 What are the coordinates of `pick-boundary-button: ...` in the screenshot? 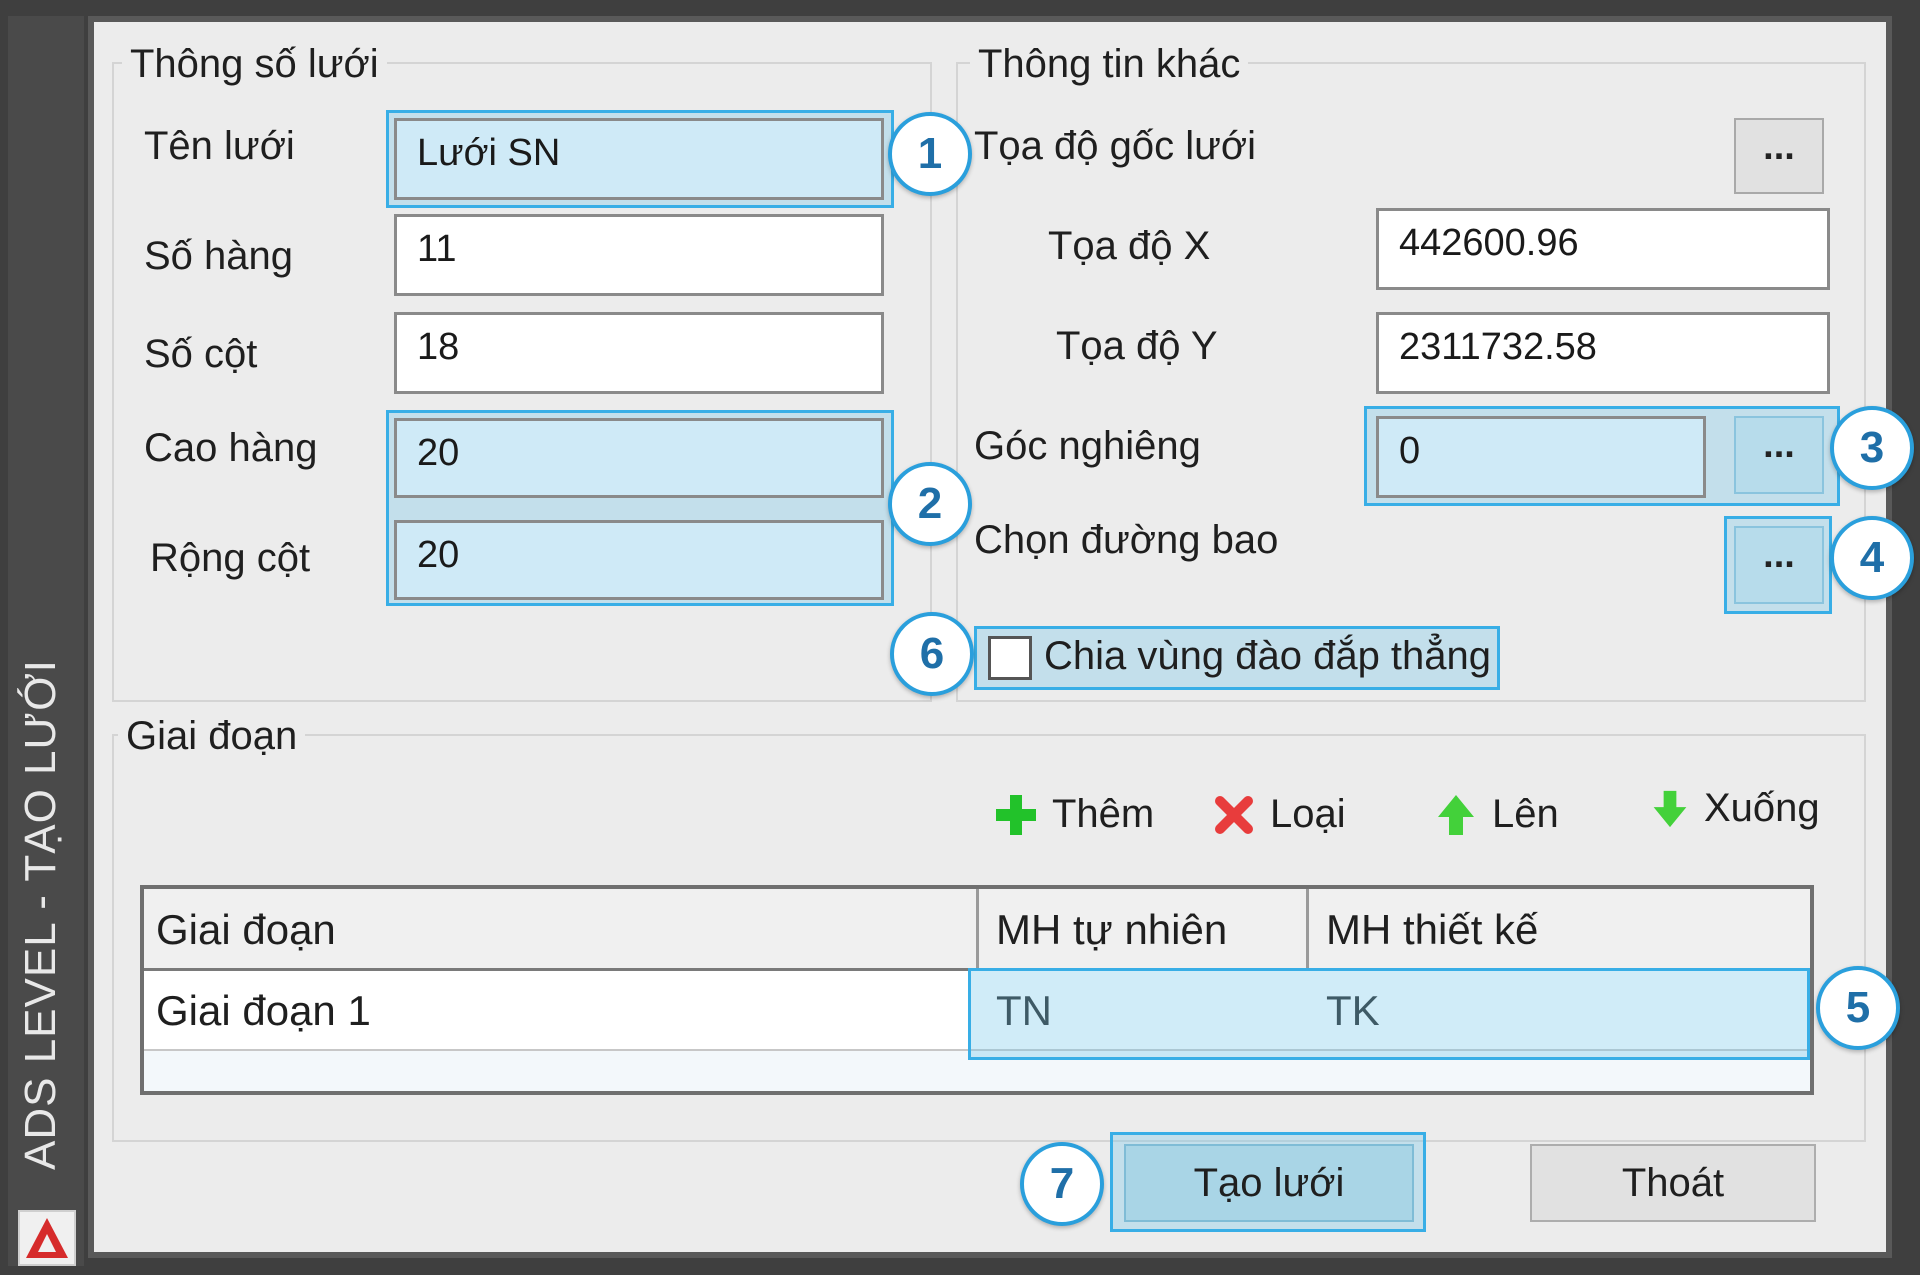 It's located at (1779, 565).